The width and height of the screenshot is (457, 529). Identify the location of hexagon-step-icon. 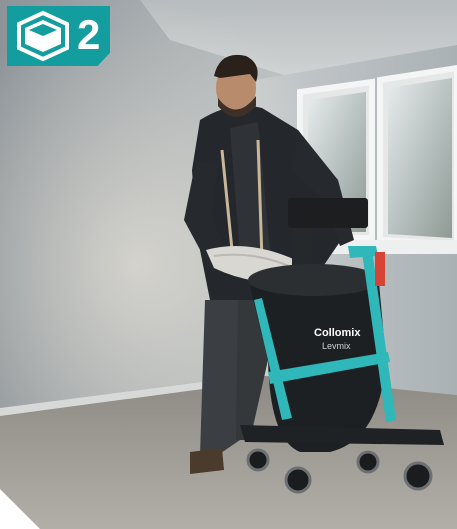
(43, 36).